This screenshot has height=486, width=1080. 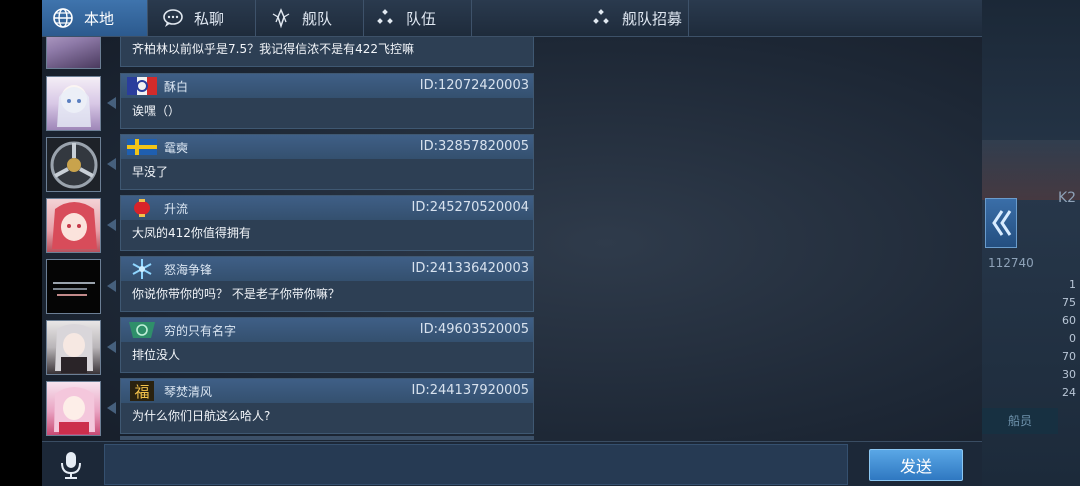 I want to click on globe-icon, so click(x=63, y=18).